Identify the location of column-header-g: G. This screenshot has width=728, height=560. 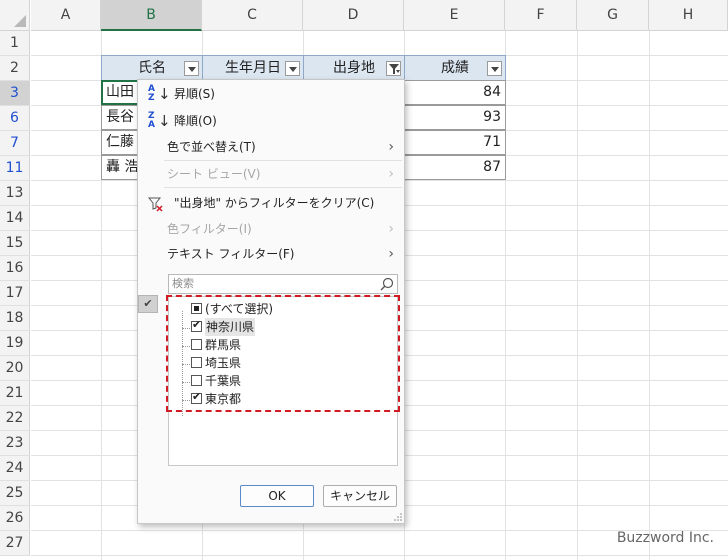
(613, 15).